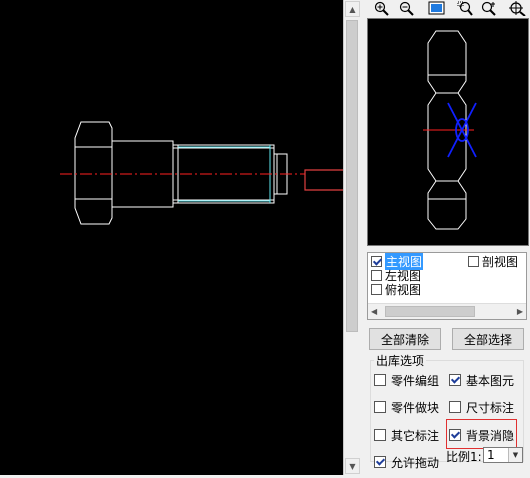  I want to click on zoom-in-icon, so click(381, 8).